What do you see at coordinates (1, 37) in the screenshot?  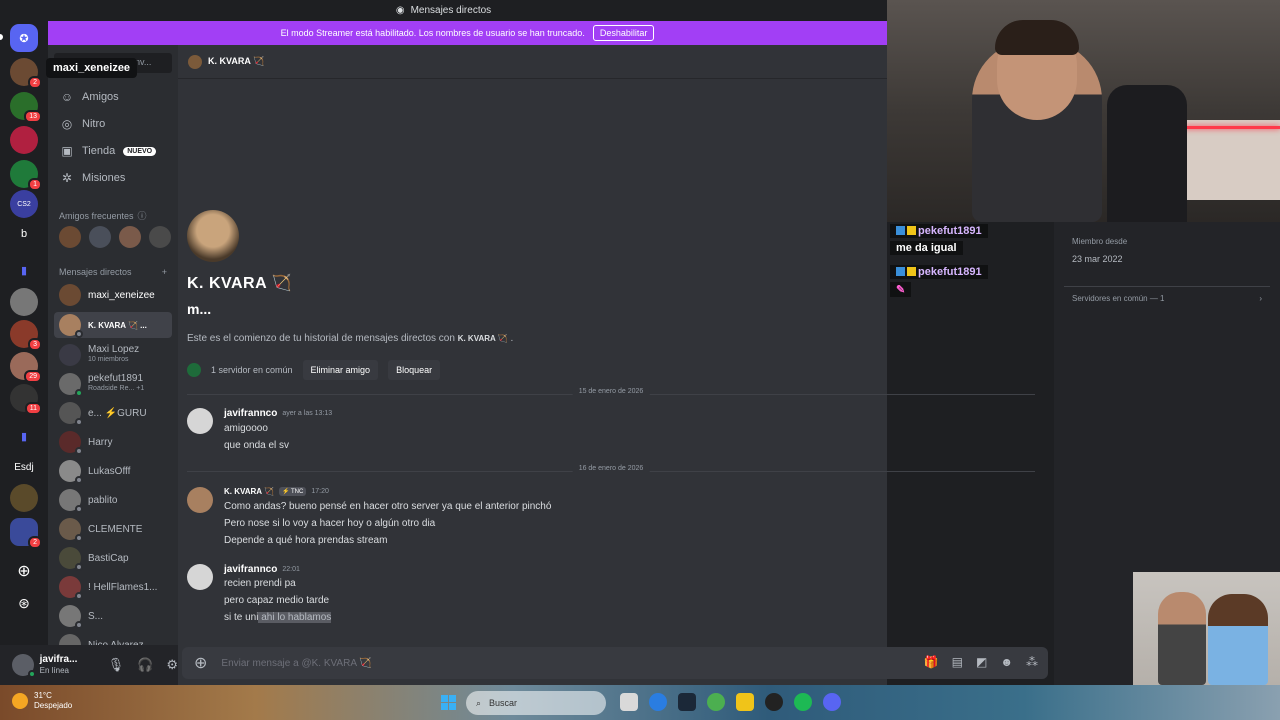 I see `selected-indicator` at bounding box center [1, 37].